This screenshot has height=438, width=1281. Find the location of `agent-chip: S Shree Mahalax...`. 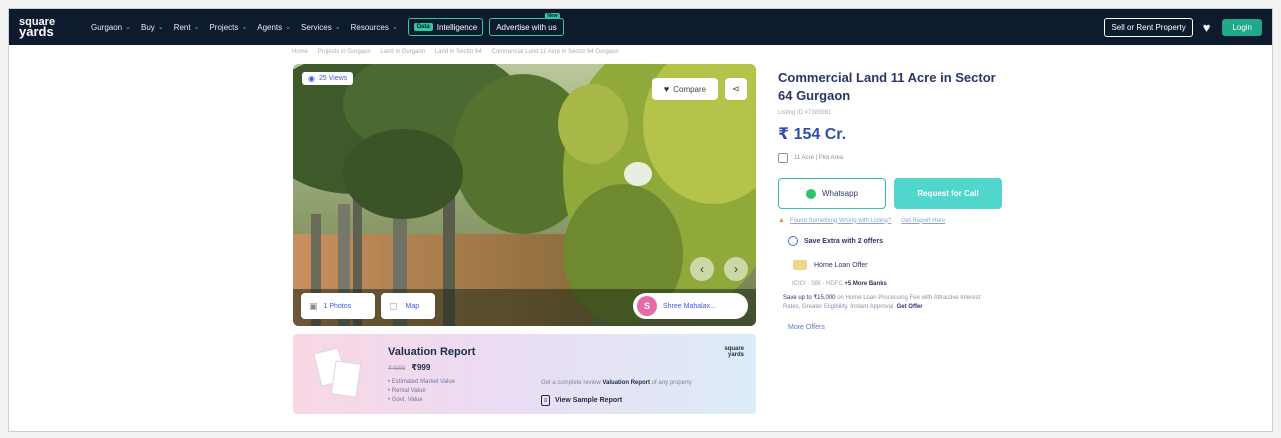

agent-chip: S Shree Mahalax... is located at coordinates (690, 306).